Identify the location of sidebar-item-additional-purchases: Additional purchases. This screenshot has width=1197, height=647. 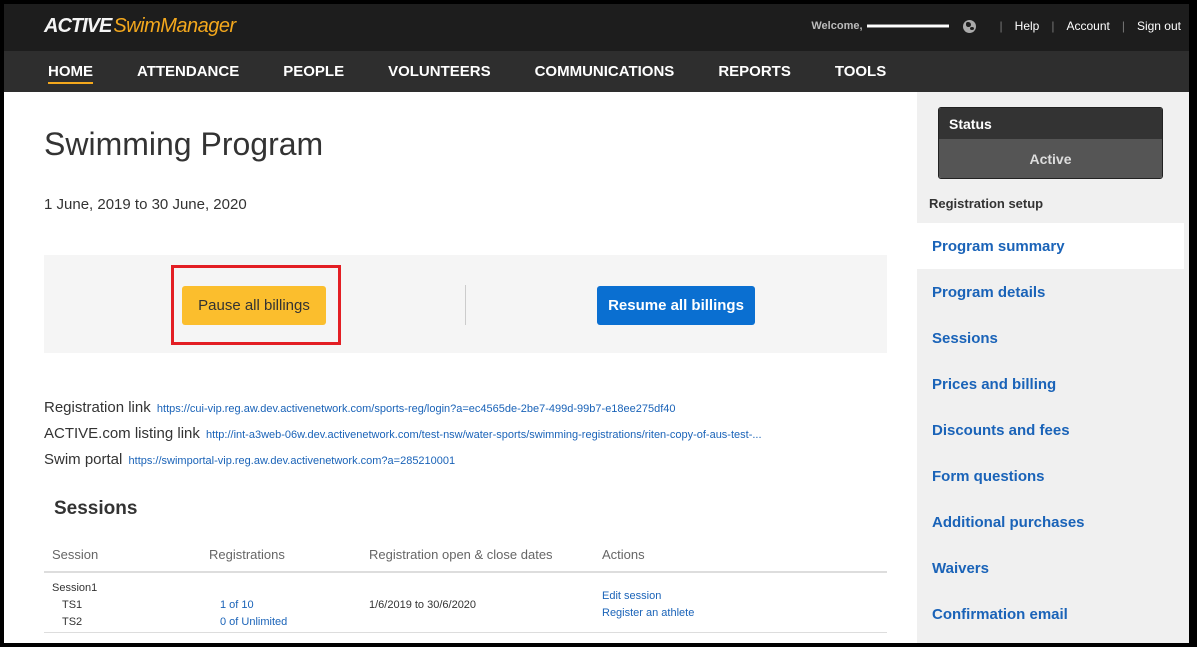
(1050, 522).